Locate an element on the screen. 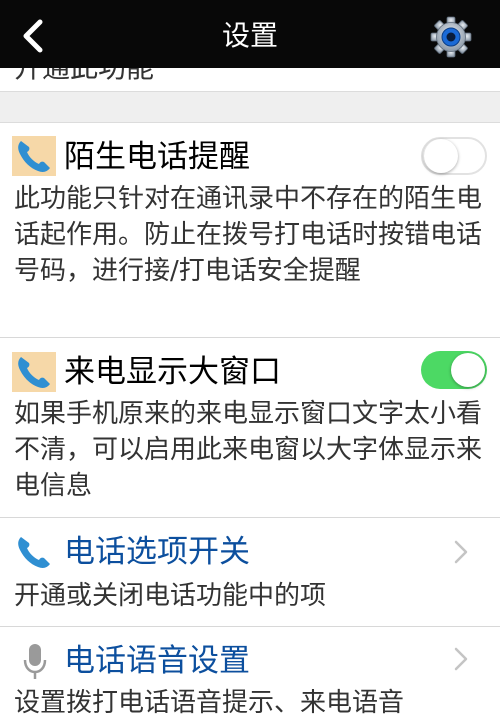 The image size is (500, 721). microphone-icon is located at coordinates (35, 661).